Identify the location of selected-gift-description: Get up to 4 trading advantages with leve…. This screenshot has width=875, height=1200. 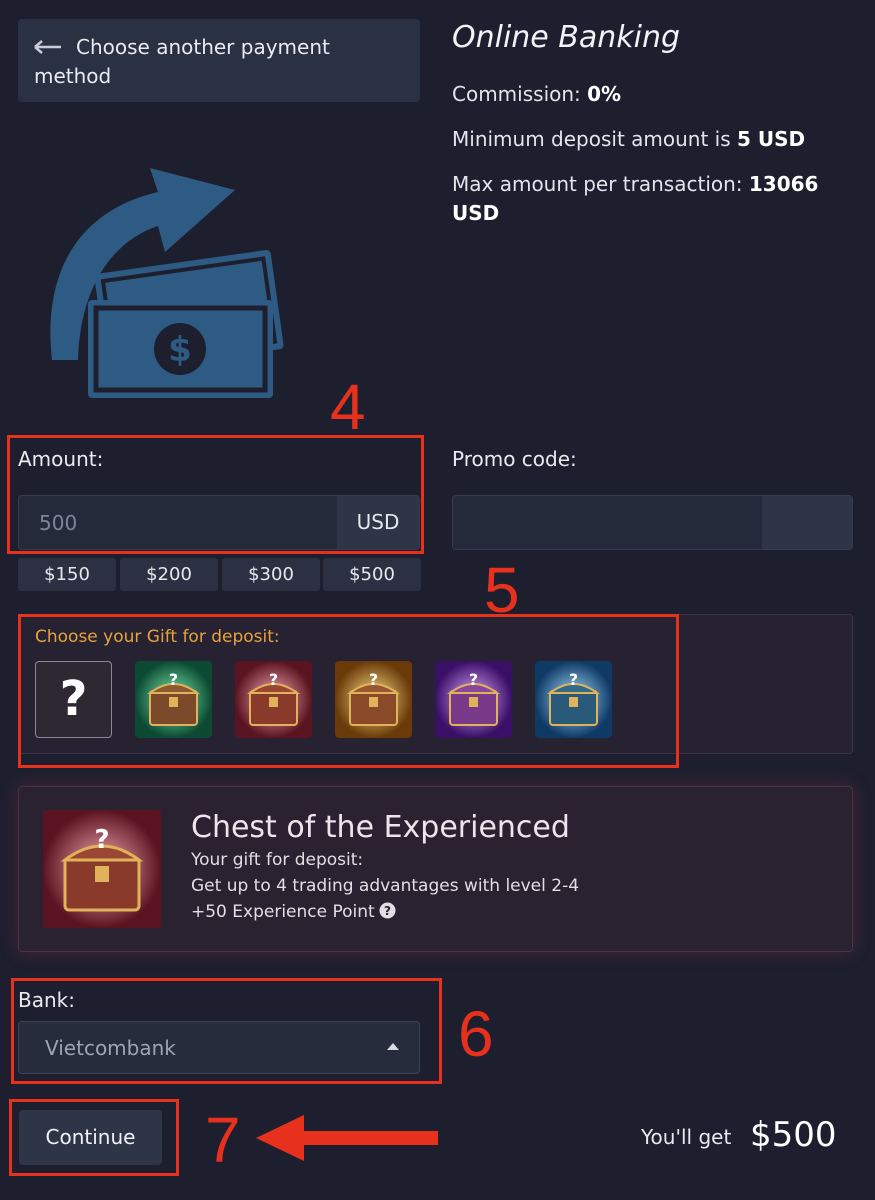
(385, 886).